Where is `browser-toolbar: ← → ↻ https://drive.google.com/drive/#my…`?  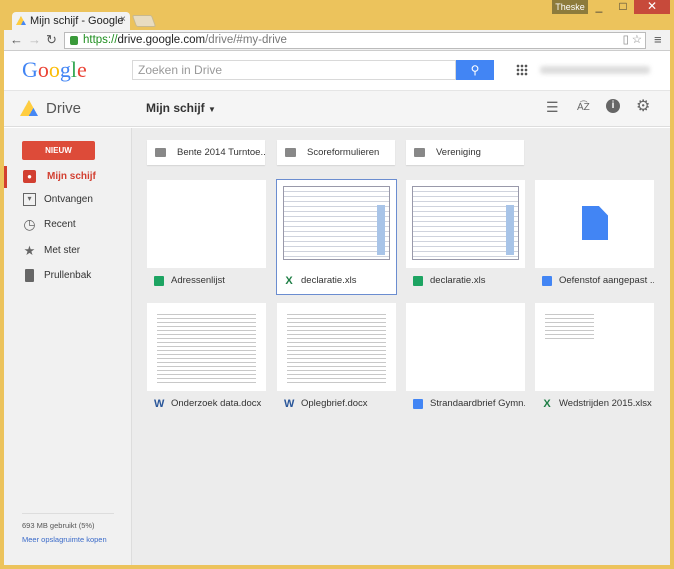
browser-toolbar: ← → ↻ https://drive.google.com/drive/#my… is located at coordinates (337, 40).